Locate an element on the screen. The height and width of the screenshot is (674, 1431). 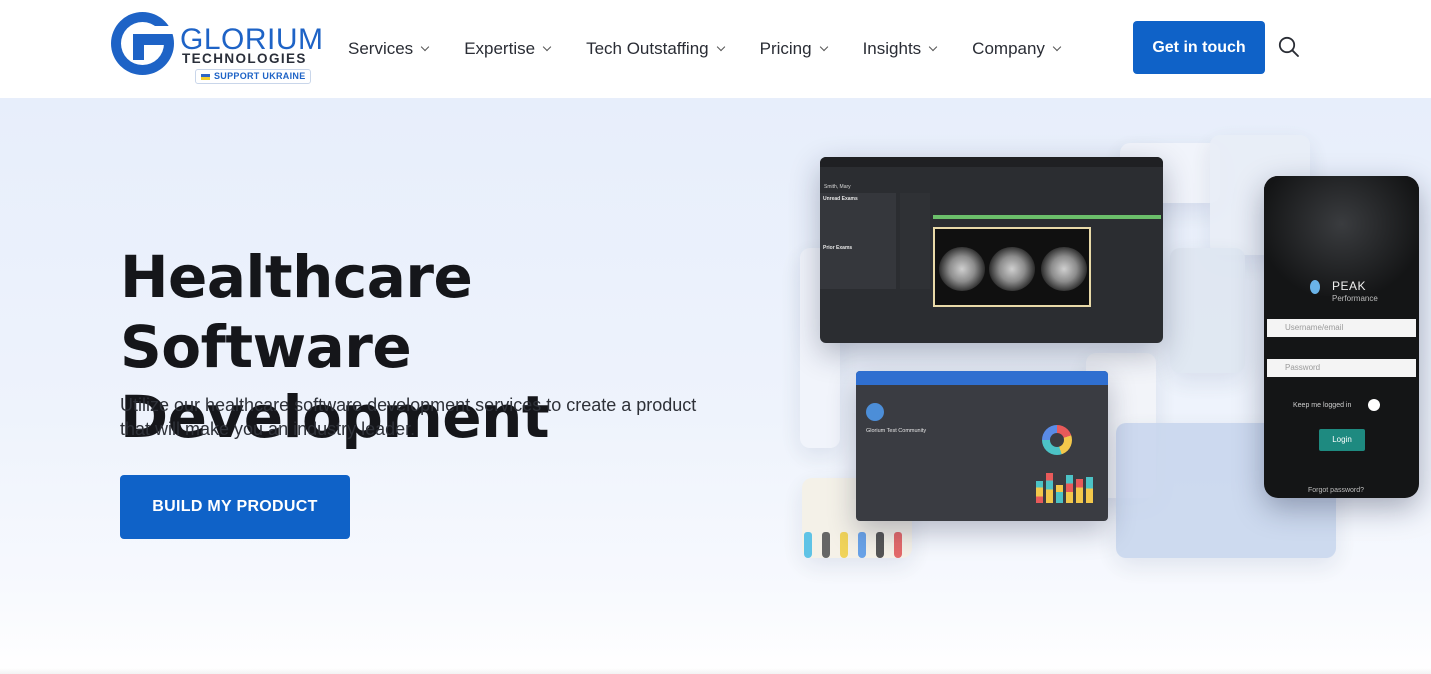
community-name: Glorium Test Community is located at coordinates (896, 431).